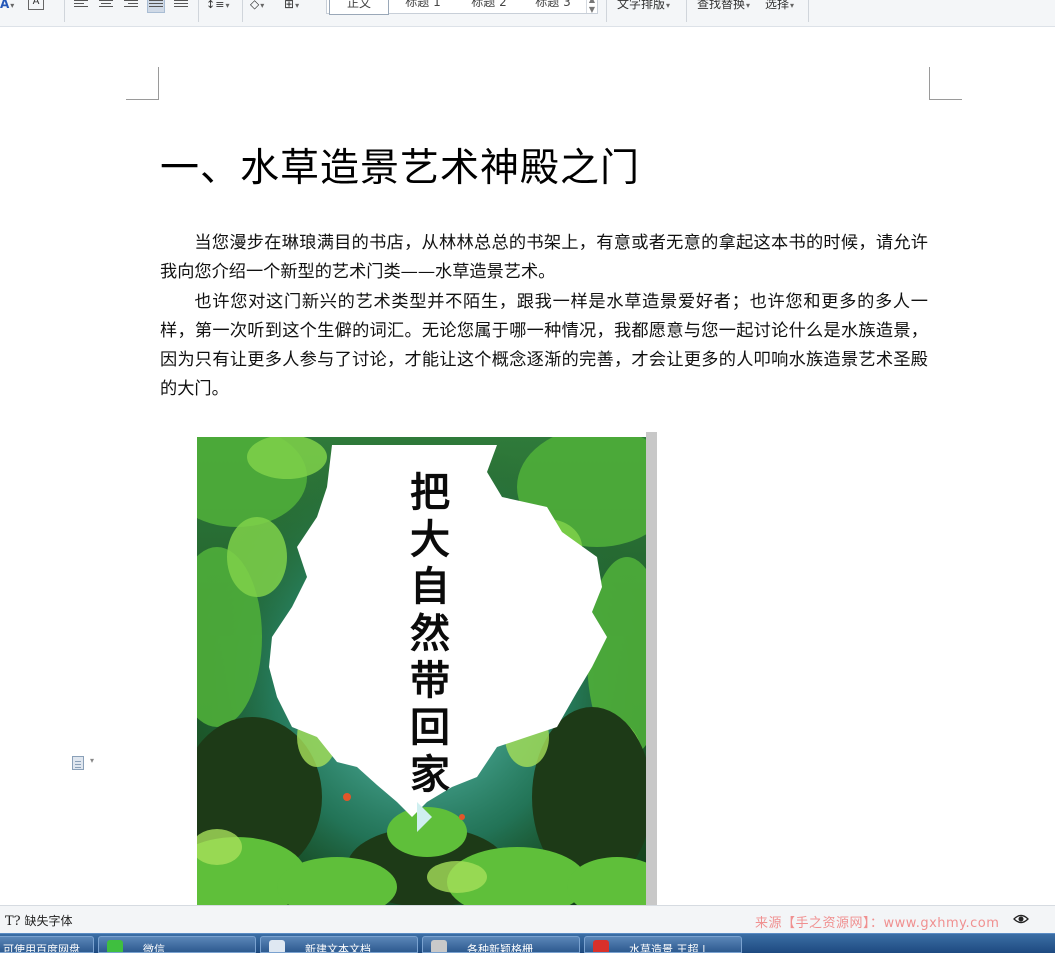 This screenshot has height=953, width=1055. I want to click on style-heading-1: 标题 1, so click(423, 6).